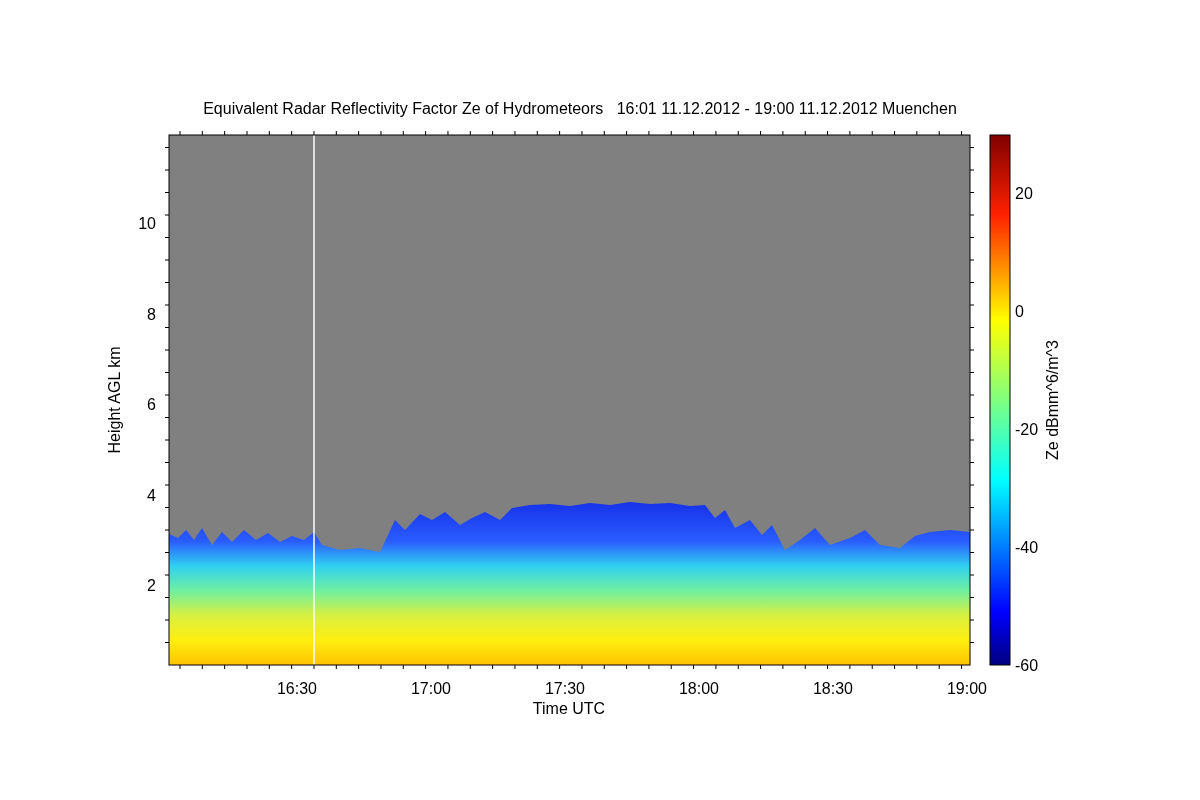 The width and height of the screenshot is (1200, 800). What do you see at coordinates (147, 223) in the screenshot?
I see `y-tick-label: 10` at bounding box center [147, 223].